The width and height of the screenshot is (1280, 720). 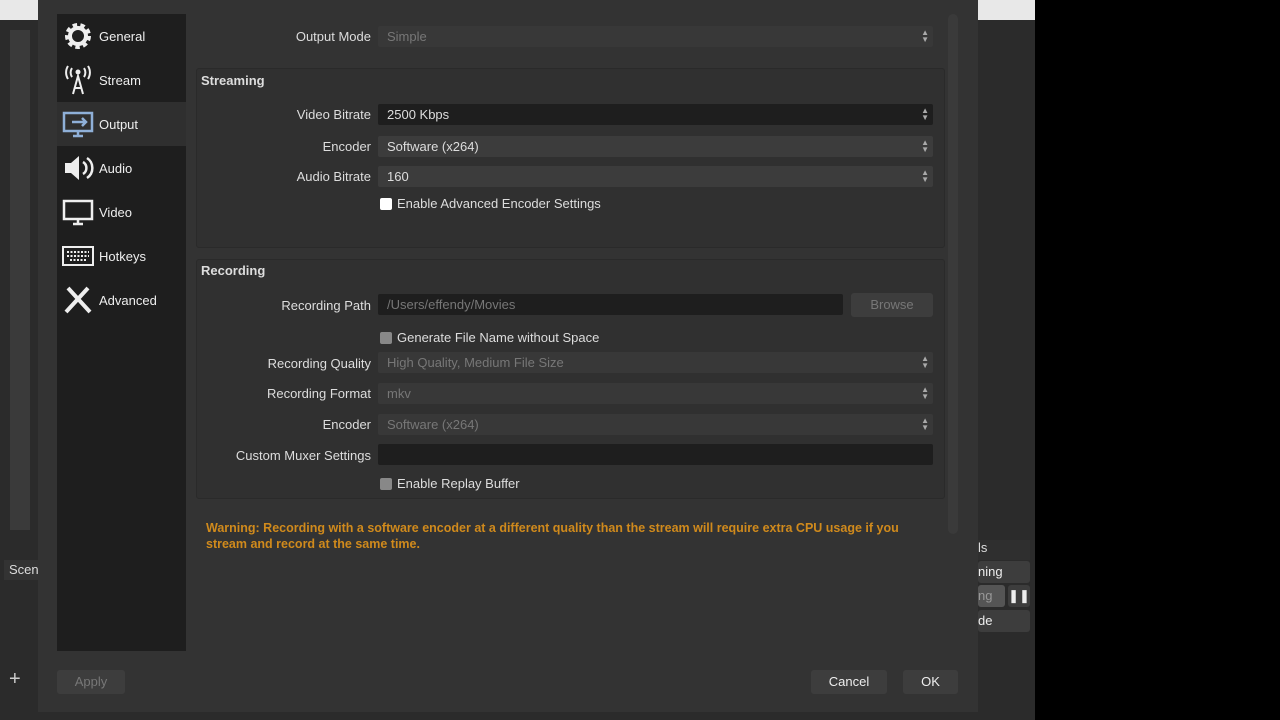 I want to click on sidebar-item-label: General, so click(x=122, y=36).